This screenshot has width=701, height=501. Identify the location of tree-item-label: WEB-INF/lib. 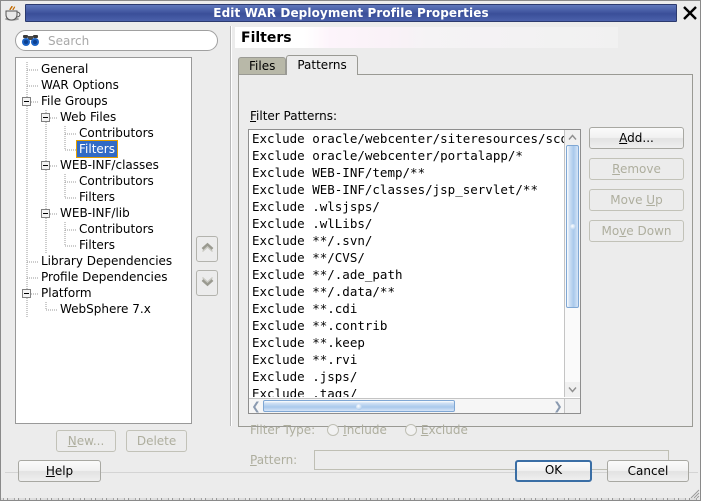
(95, 213).